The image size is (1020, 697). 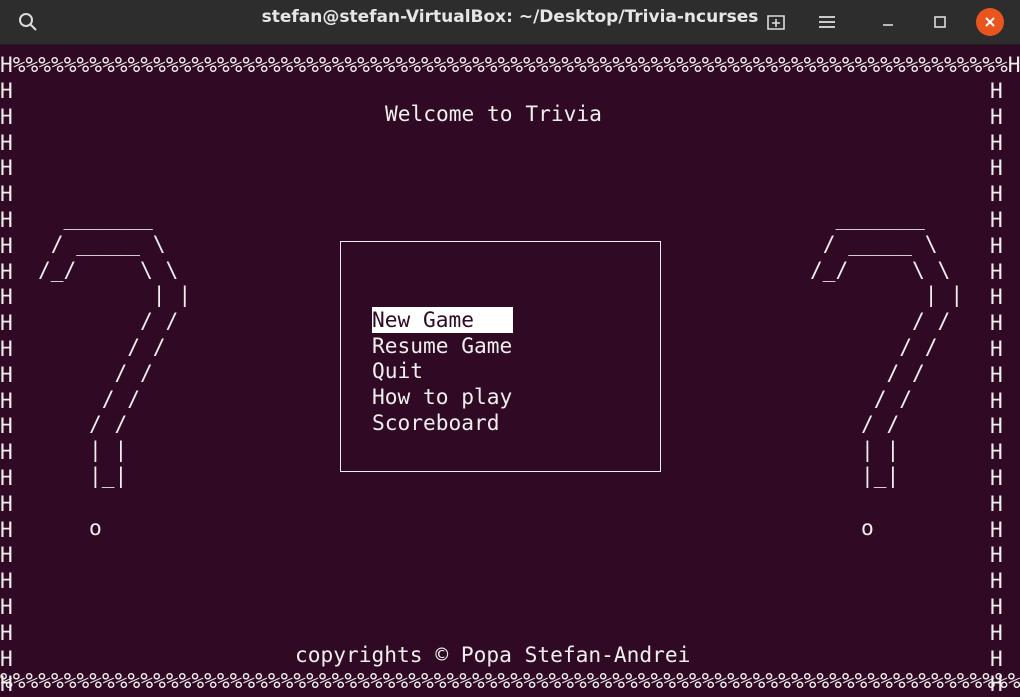 I want to click on new-tab-icon, so click(x=776, y=22).